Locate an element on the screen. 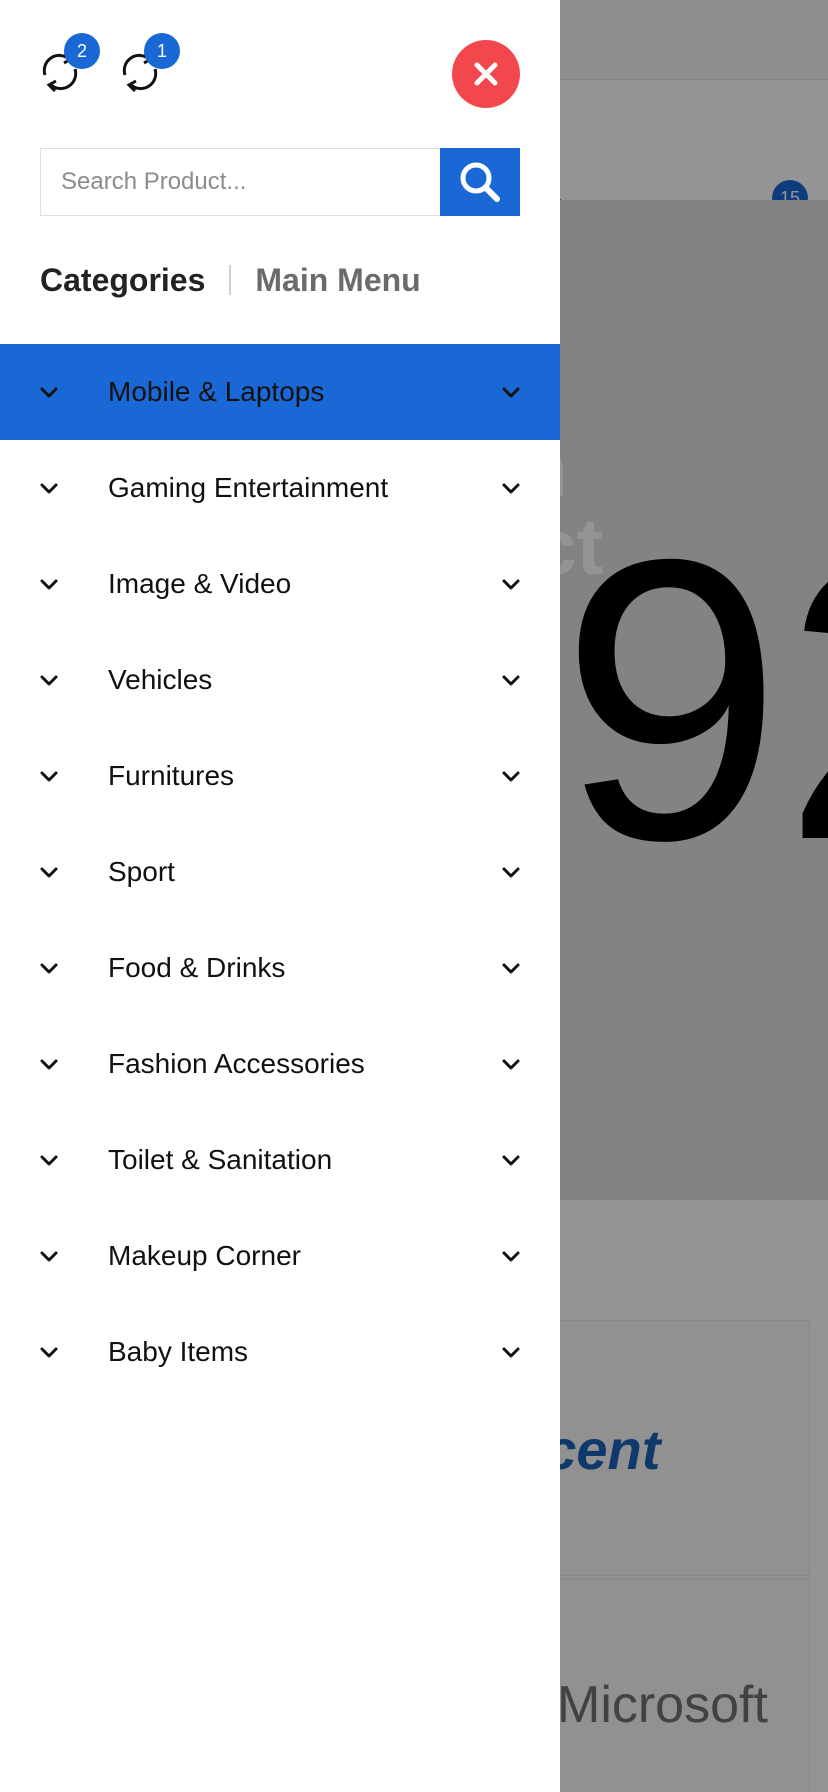  category-item: Gaming Entertainment is located at coordinates (280, 488).